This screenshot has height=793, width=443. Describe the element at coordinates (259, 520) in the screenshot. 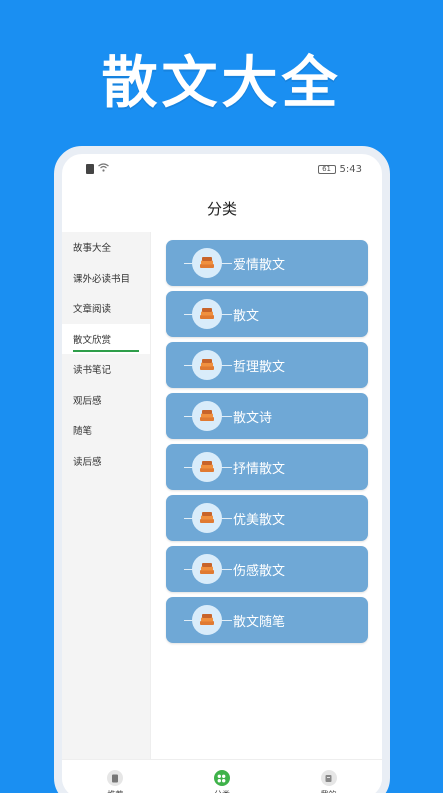

I see `category-label: 优美散文` at that location.